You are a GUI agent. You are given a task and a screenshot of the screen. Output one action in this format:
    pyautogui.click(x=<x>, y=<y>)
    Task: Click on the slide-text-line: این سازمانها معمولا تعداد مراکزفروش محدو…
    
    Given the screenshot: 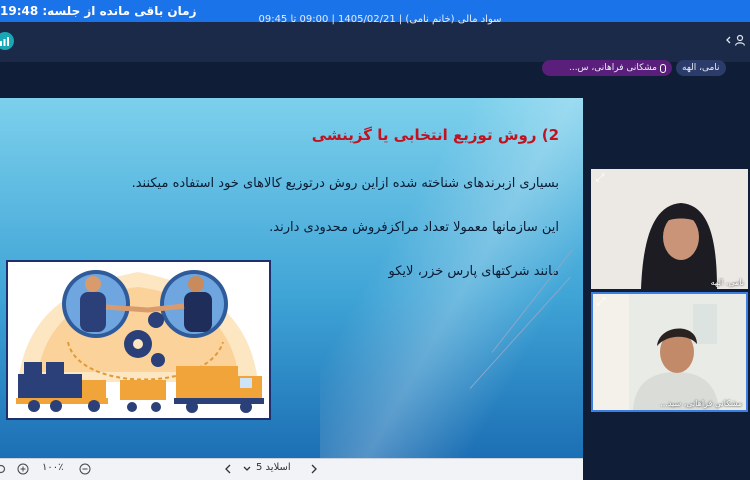 What is the action you would take?
    pyautogui.click(x=414, y=227)
    